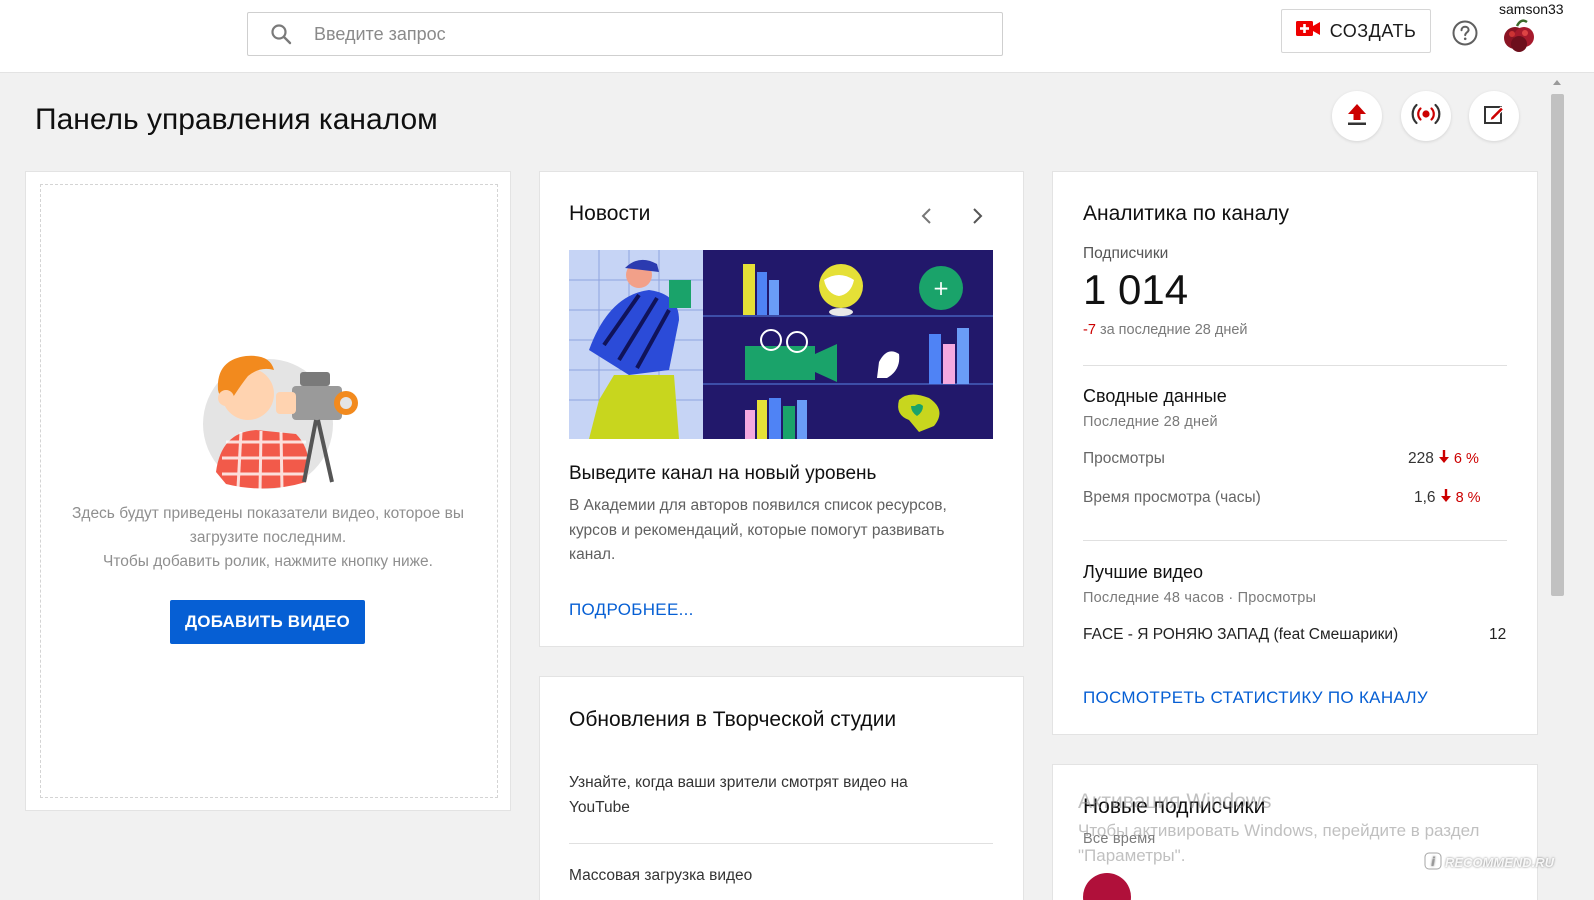 This screenshot has width=1594, height=900. Describe the element at coordinates (1136, 289) in the screenshot. I see `subscribers-count: 1 014` at that location.